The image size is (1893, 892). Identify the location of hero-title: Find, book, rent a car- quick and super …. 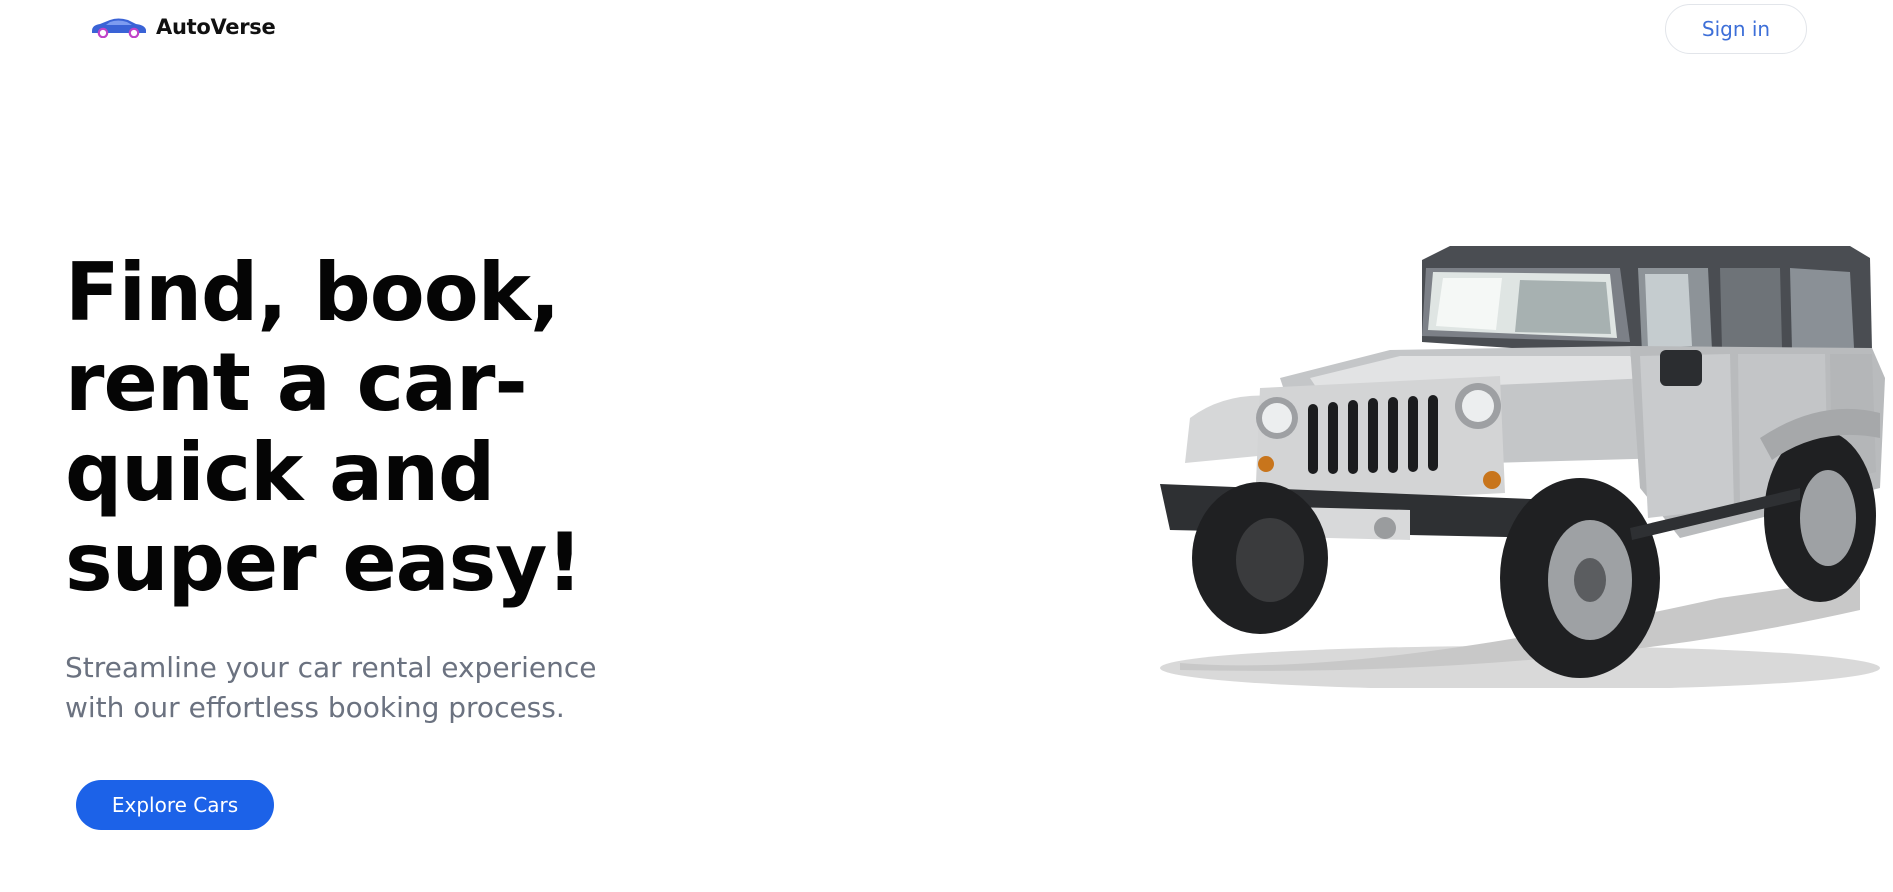
(375, 428).